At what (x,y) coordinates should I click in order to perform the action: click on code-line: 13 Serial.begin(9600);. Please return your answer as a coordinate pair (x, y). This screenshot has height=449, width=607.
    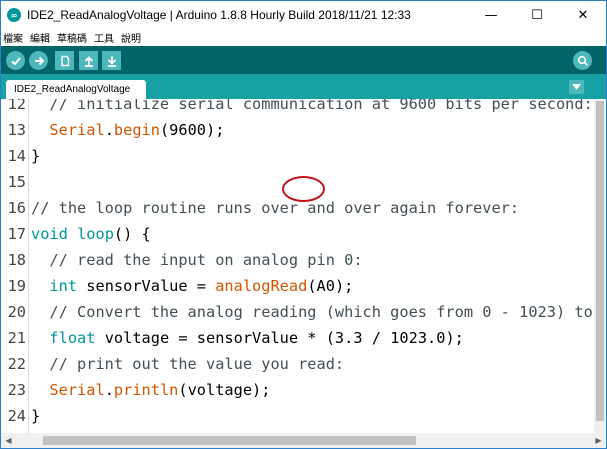
    Looking at the image, I should click on (301, 130).